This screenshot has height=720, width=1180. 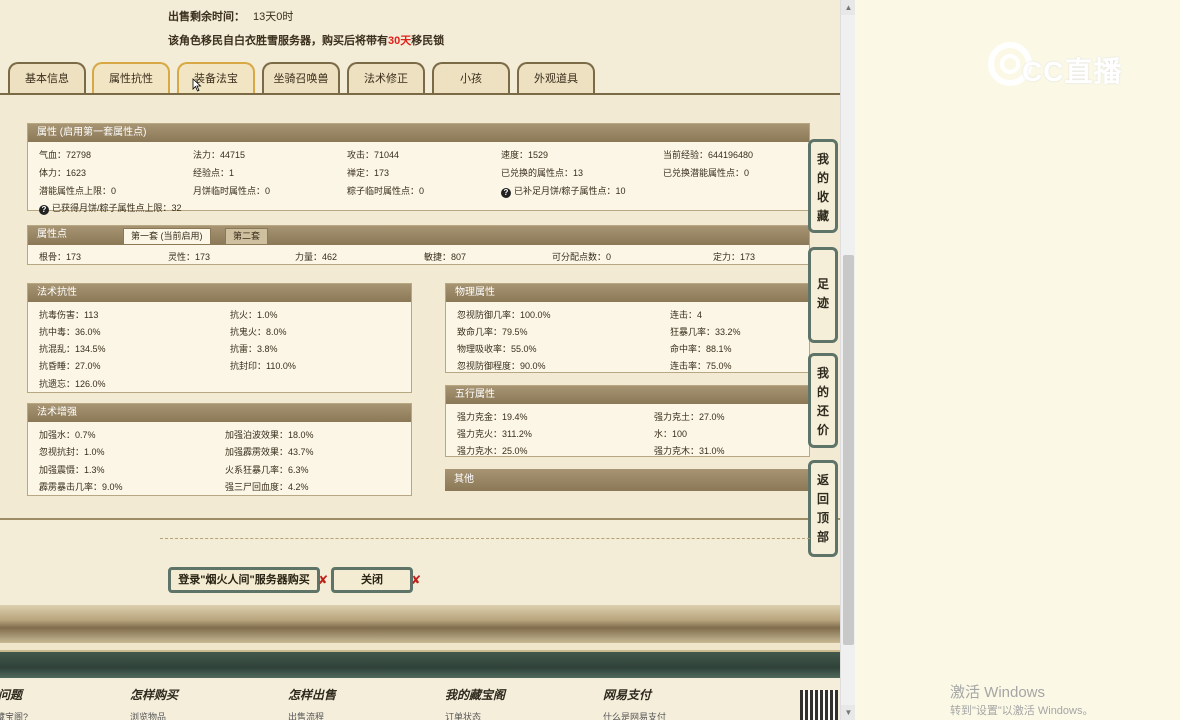 What do you see at coordinates (627, 694) in the screenshot?
I see `footer-heading: 网易支付` at bounding box center [627, 694].